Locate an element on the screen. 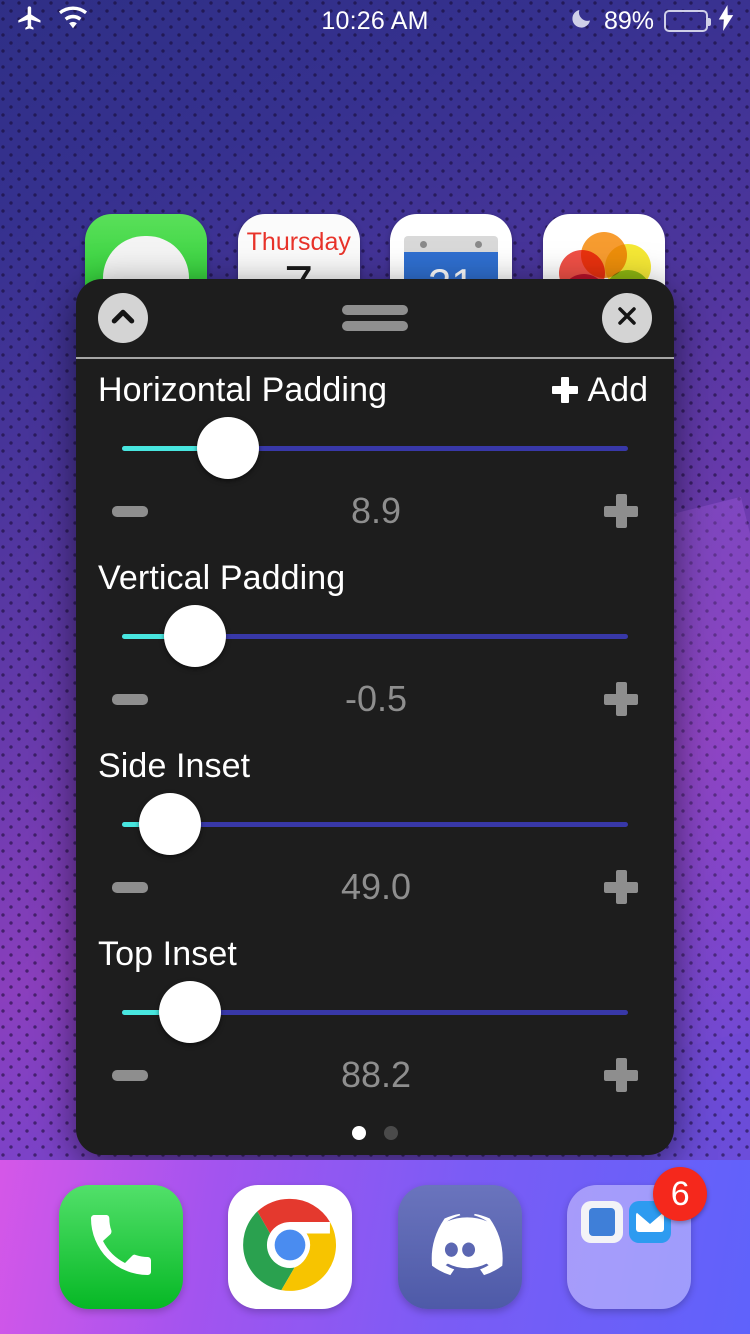 This screenshot has height=1334, width=750. calendar-weekday-label: Thursday is located at coordinates (298, 242).